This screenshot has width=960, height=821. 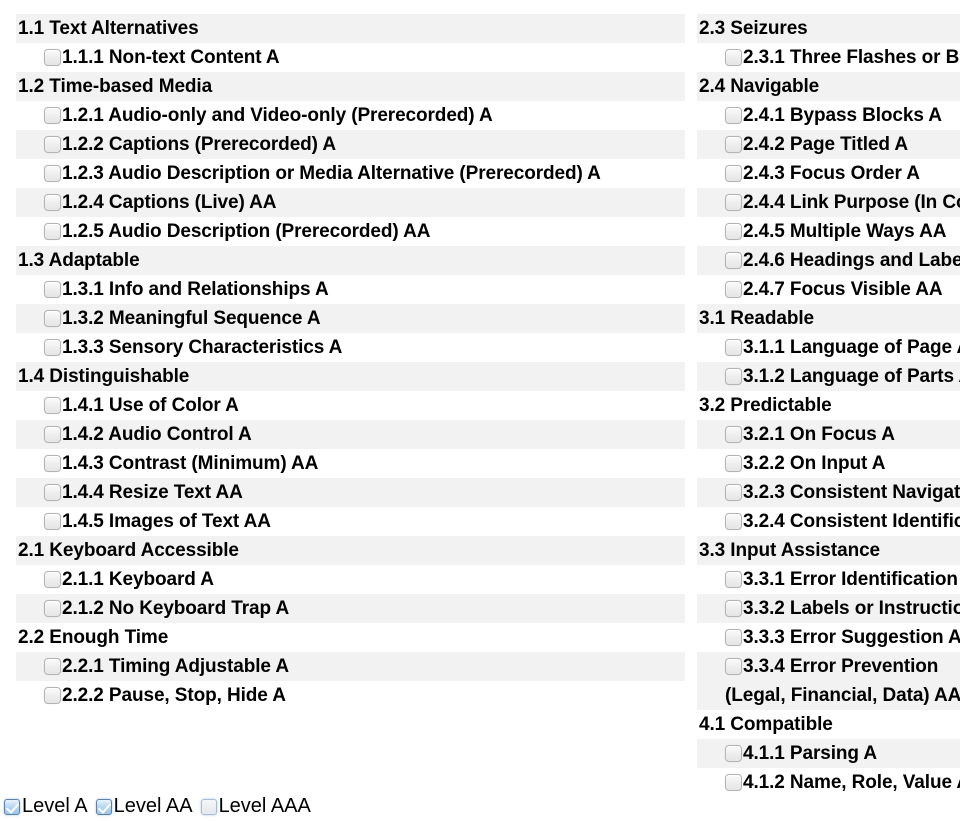 What do you see at coordinates (150, 405) in the screenshot?
I see `criterion-label: 1.4.1 Use of Color A` at bounding box center [150, 405].